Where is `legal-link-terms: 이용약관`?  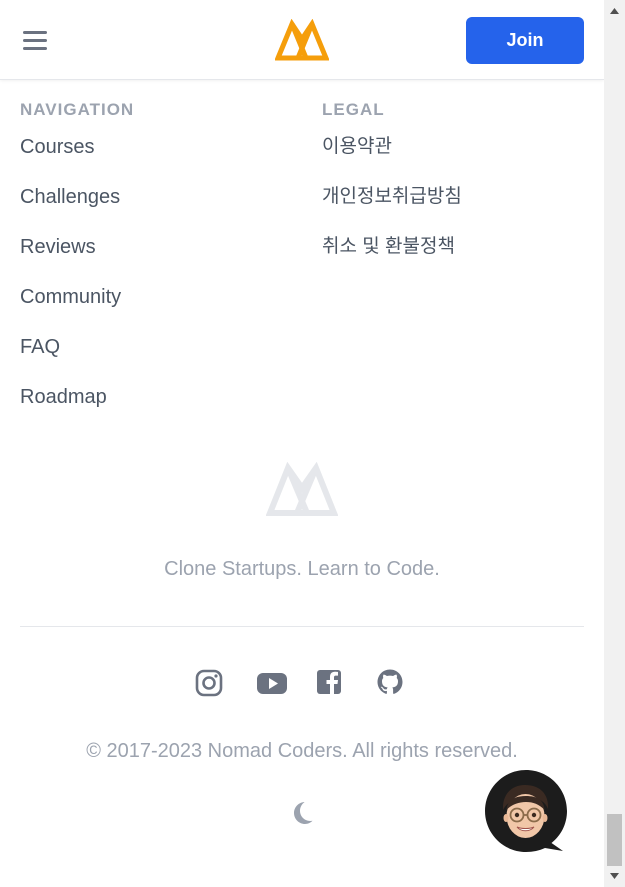 legal-link-terms: 이용약관 is located at coordinates (357, 147).